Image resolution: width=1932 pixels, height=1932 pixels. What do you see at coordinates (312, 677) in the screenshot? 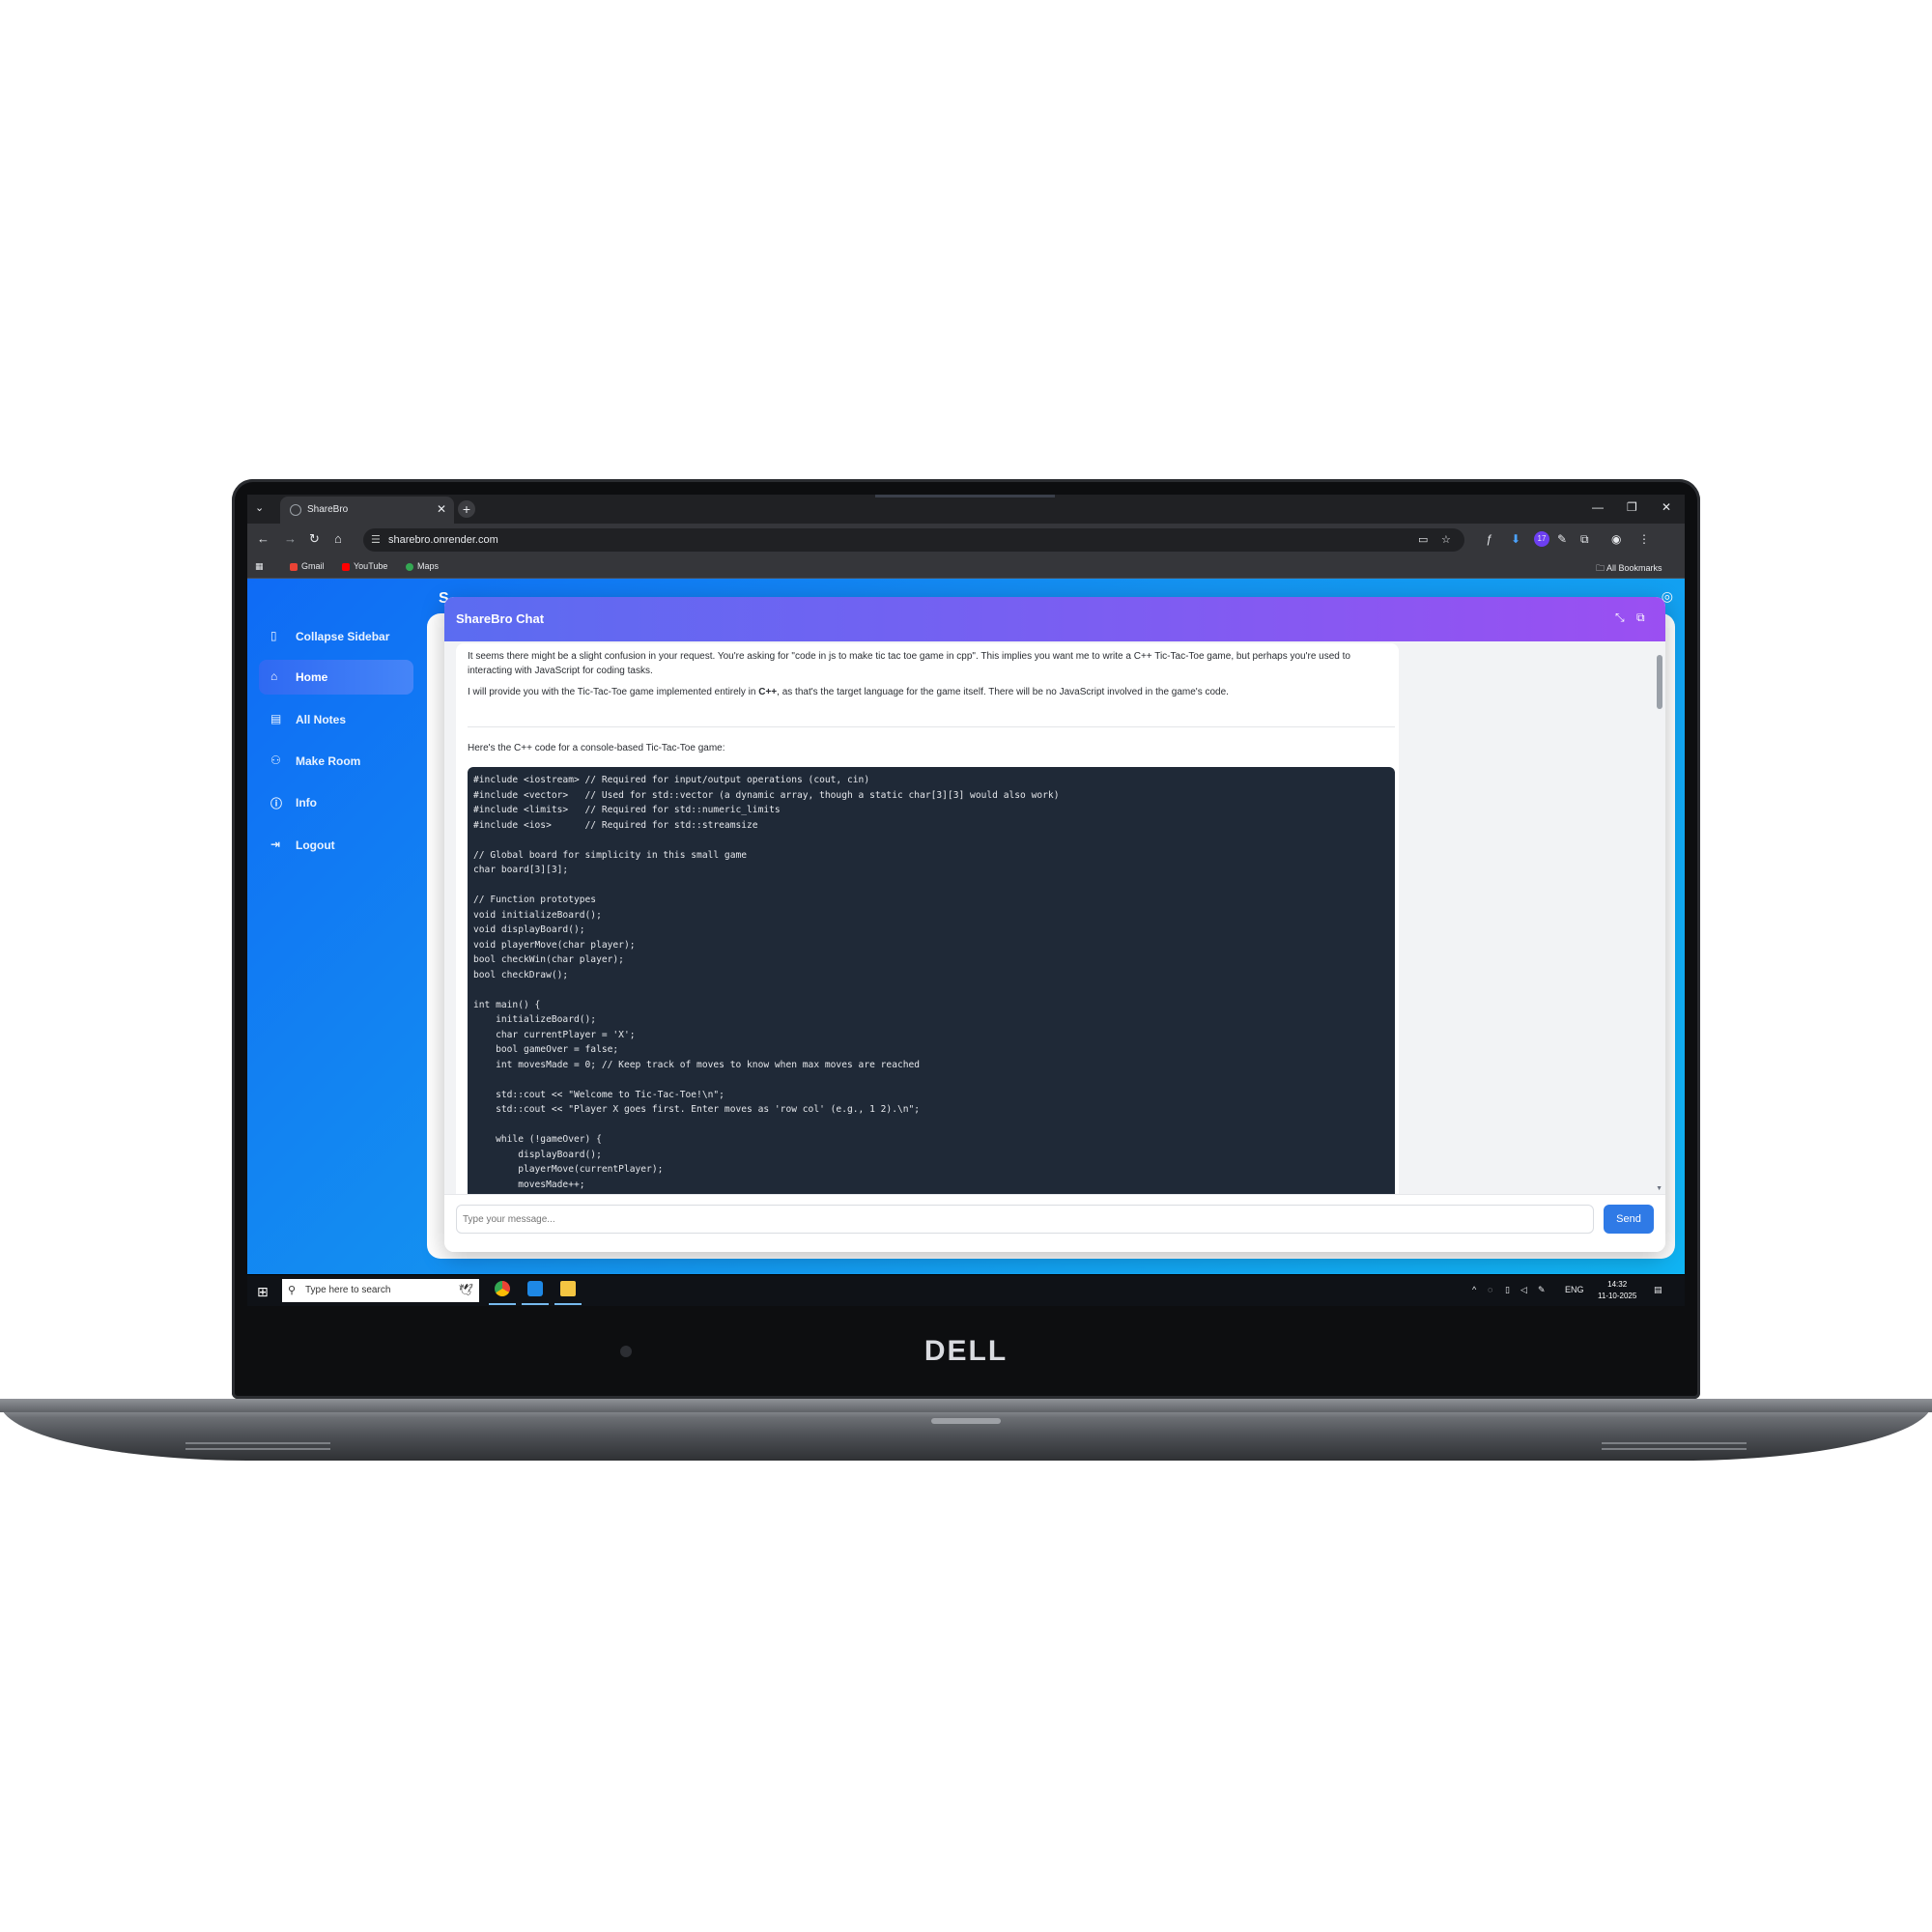
I see `sidebar-item-label: Home` at bounding box center [312, 677].